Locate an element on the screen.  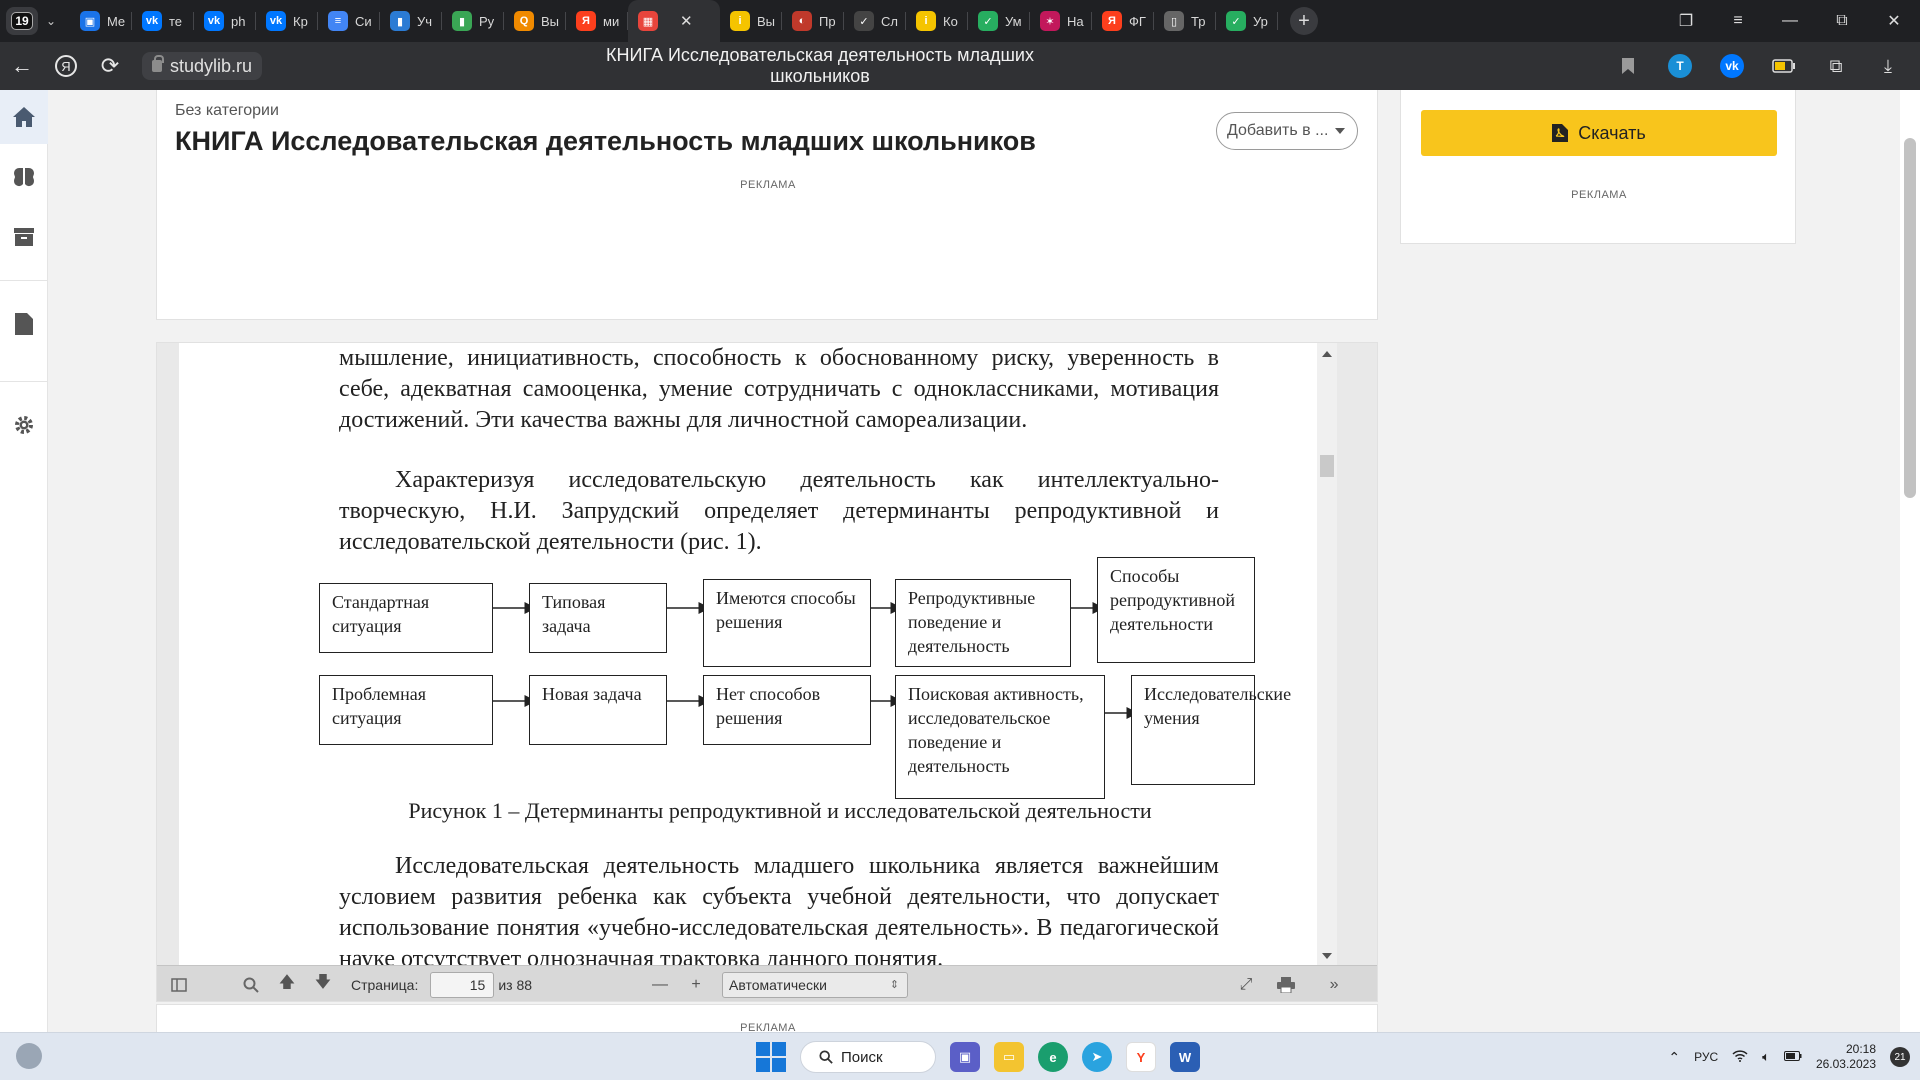
collections-icon: ❐ is located at coordinates (1686, 21).